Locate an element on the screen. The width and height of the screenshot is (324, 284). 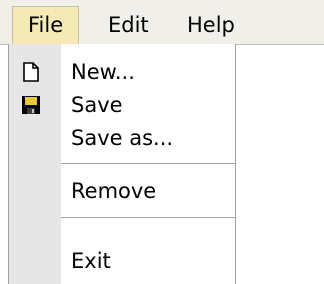
menu-help: Help is located at coordinates (211, 25).